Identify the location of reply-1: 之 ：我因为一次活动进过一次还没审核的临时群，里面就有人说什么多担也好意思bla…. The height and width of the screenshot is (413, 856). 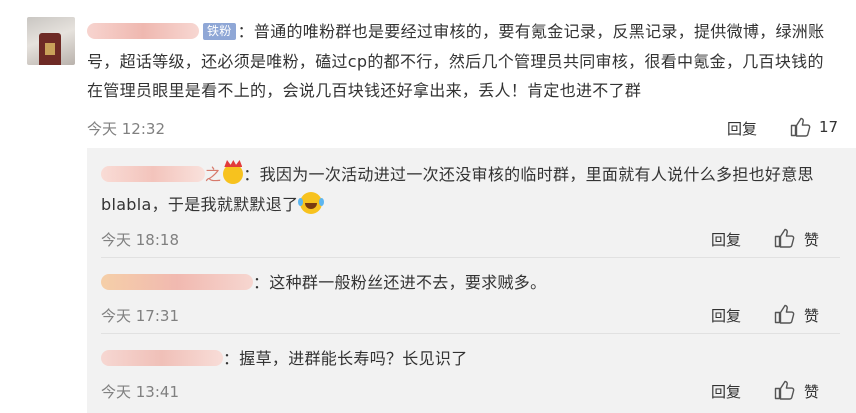
(461, 190).